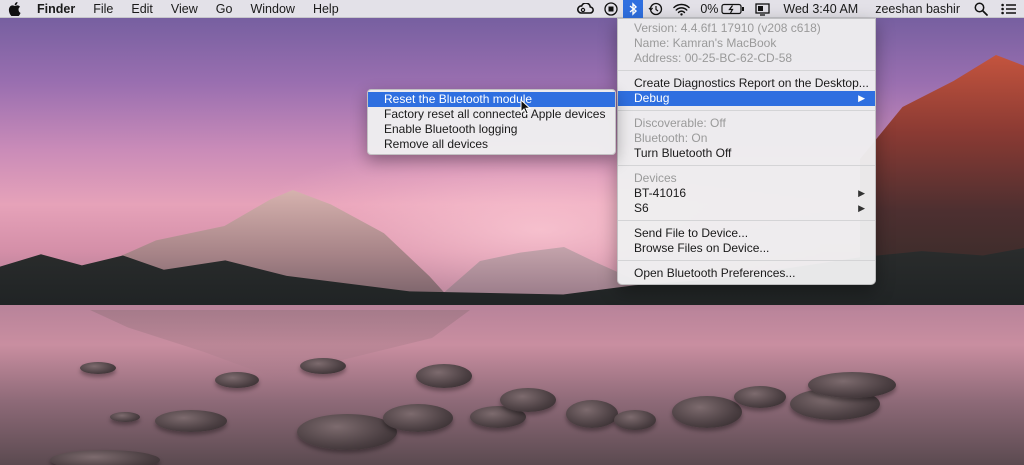  I want to click on battery-status: 0%, so click(722, 9).